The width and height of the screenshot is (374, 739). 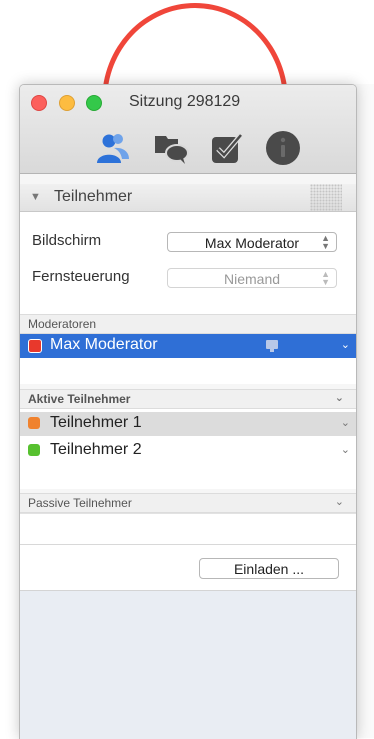 I want to click on disclosure-triangle-icon: ▼, so click(x=35, y=197).